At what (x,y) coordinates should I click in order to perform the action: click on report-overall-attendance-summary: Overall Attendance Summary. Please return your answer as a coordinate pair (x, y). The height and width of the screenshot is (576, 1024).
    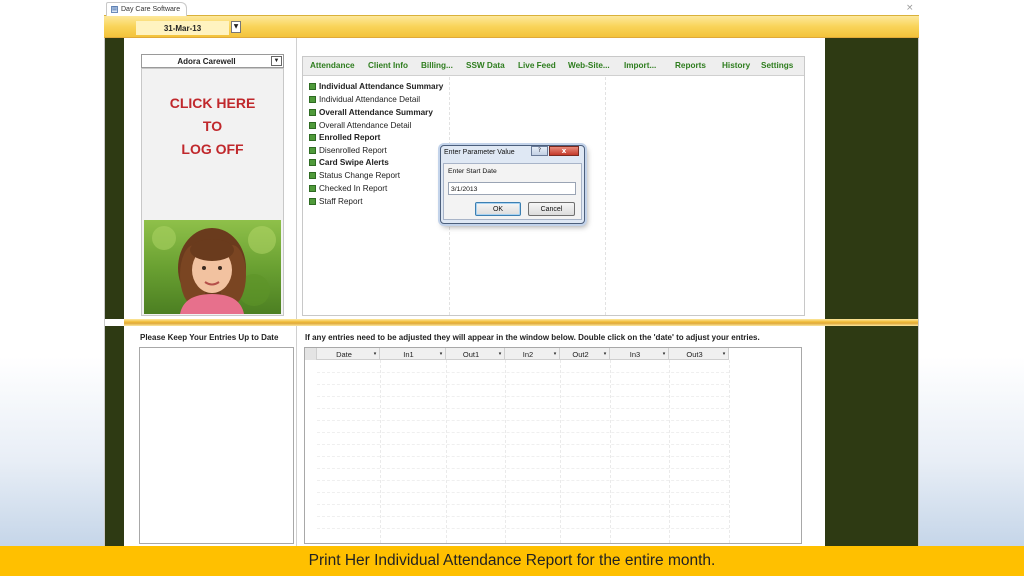
    Looking at the image, I should click on (371, 112).